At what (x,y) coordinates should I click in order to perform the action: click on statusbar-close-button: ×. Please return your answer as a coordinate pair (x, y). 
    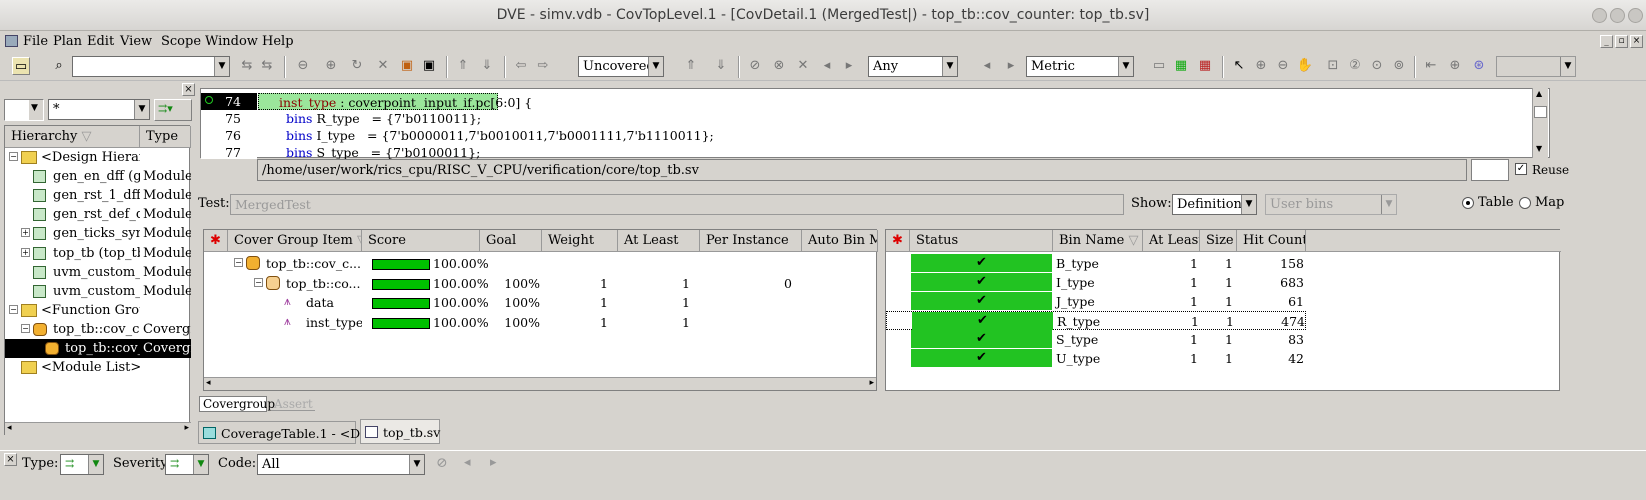
    Looking at the image, I should click on (10, 459).